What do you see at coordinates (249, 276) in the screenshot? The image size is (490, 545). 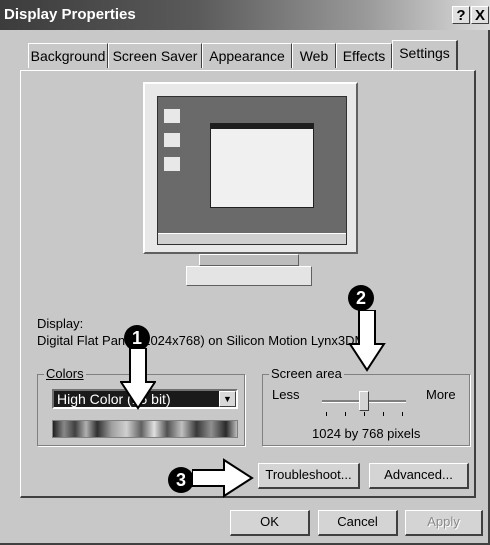 I see `monitor-base` at bounding box center [249, 276].